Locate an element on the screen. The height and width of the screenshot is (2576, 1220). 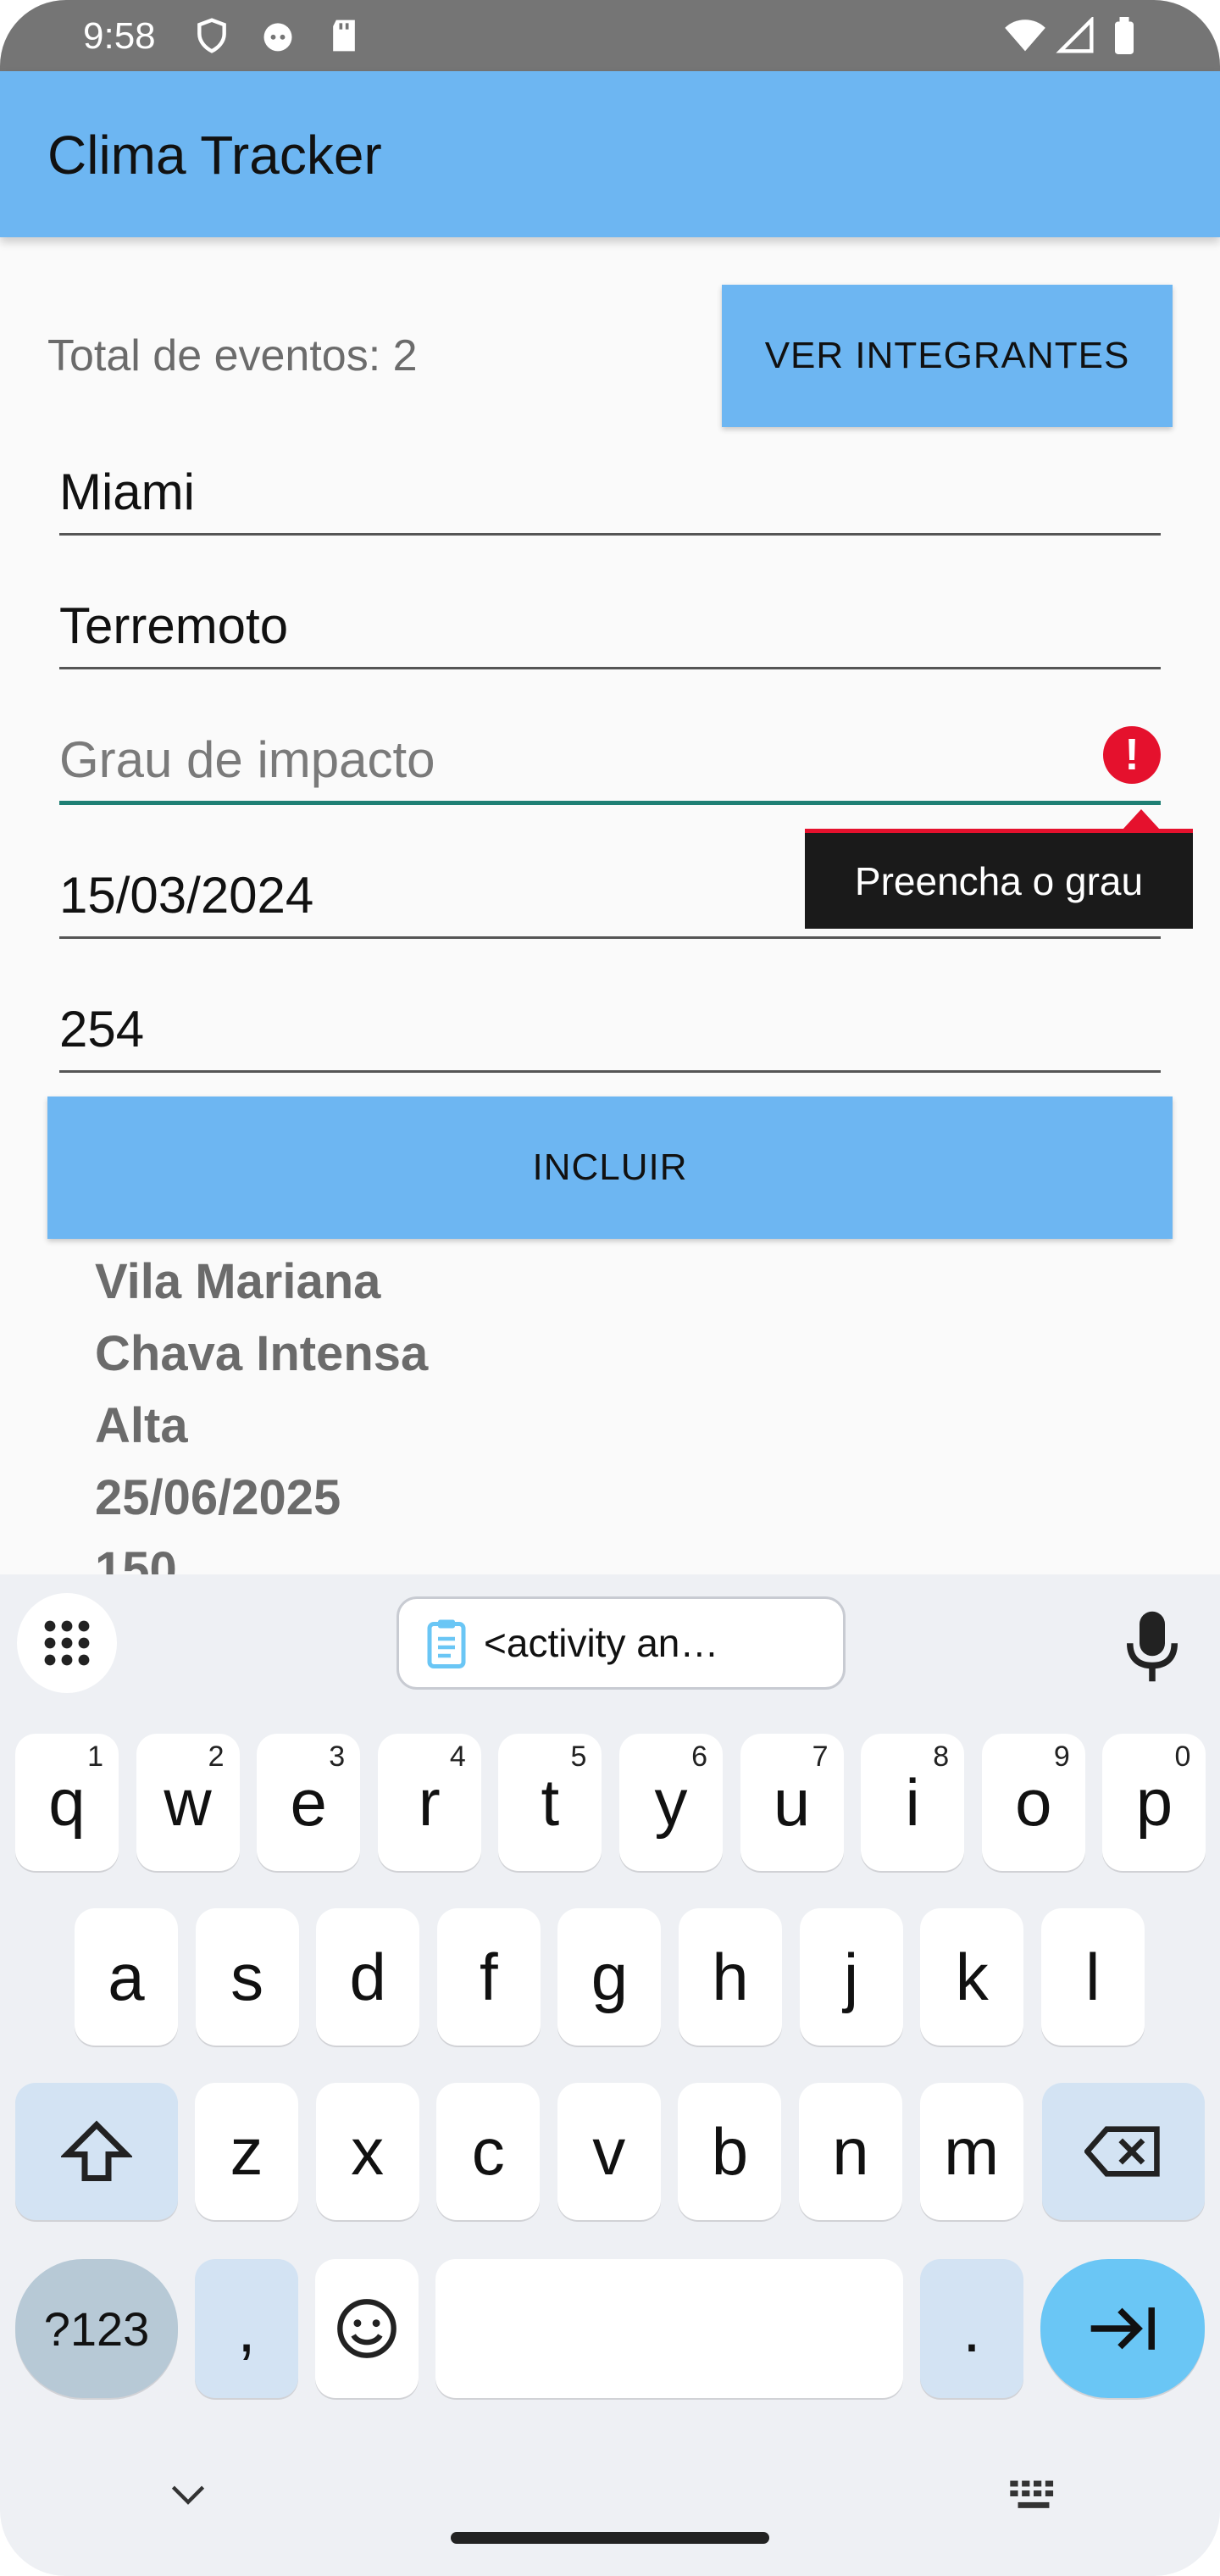
hide-keyboard-icon is located at coordinates (188, 2495).